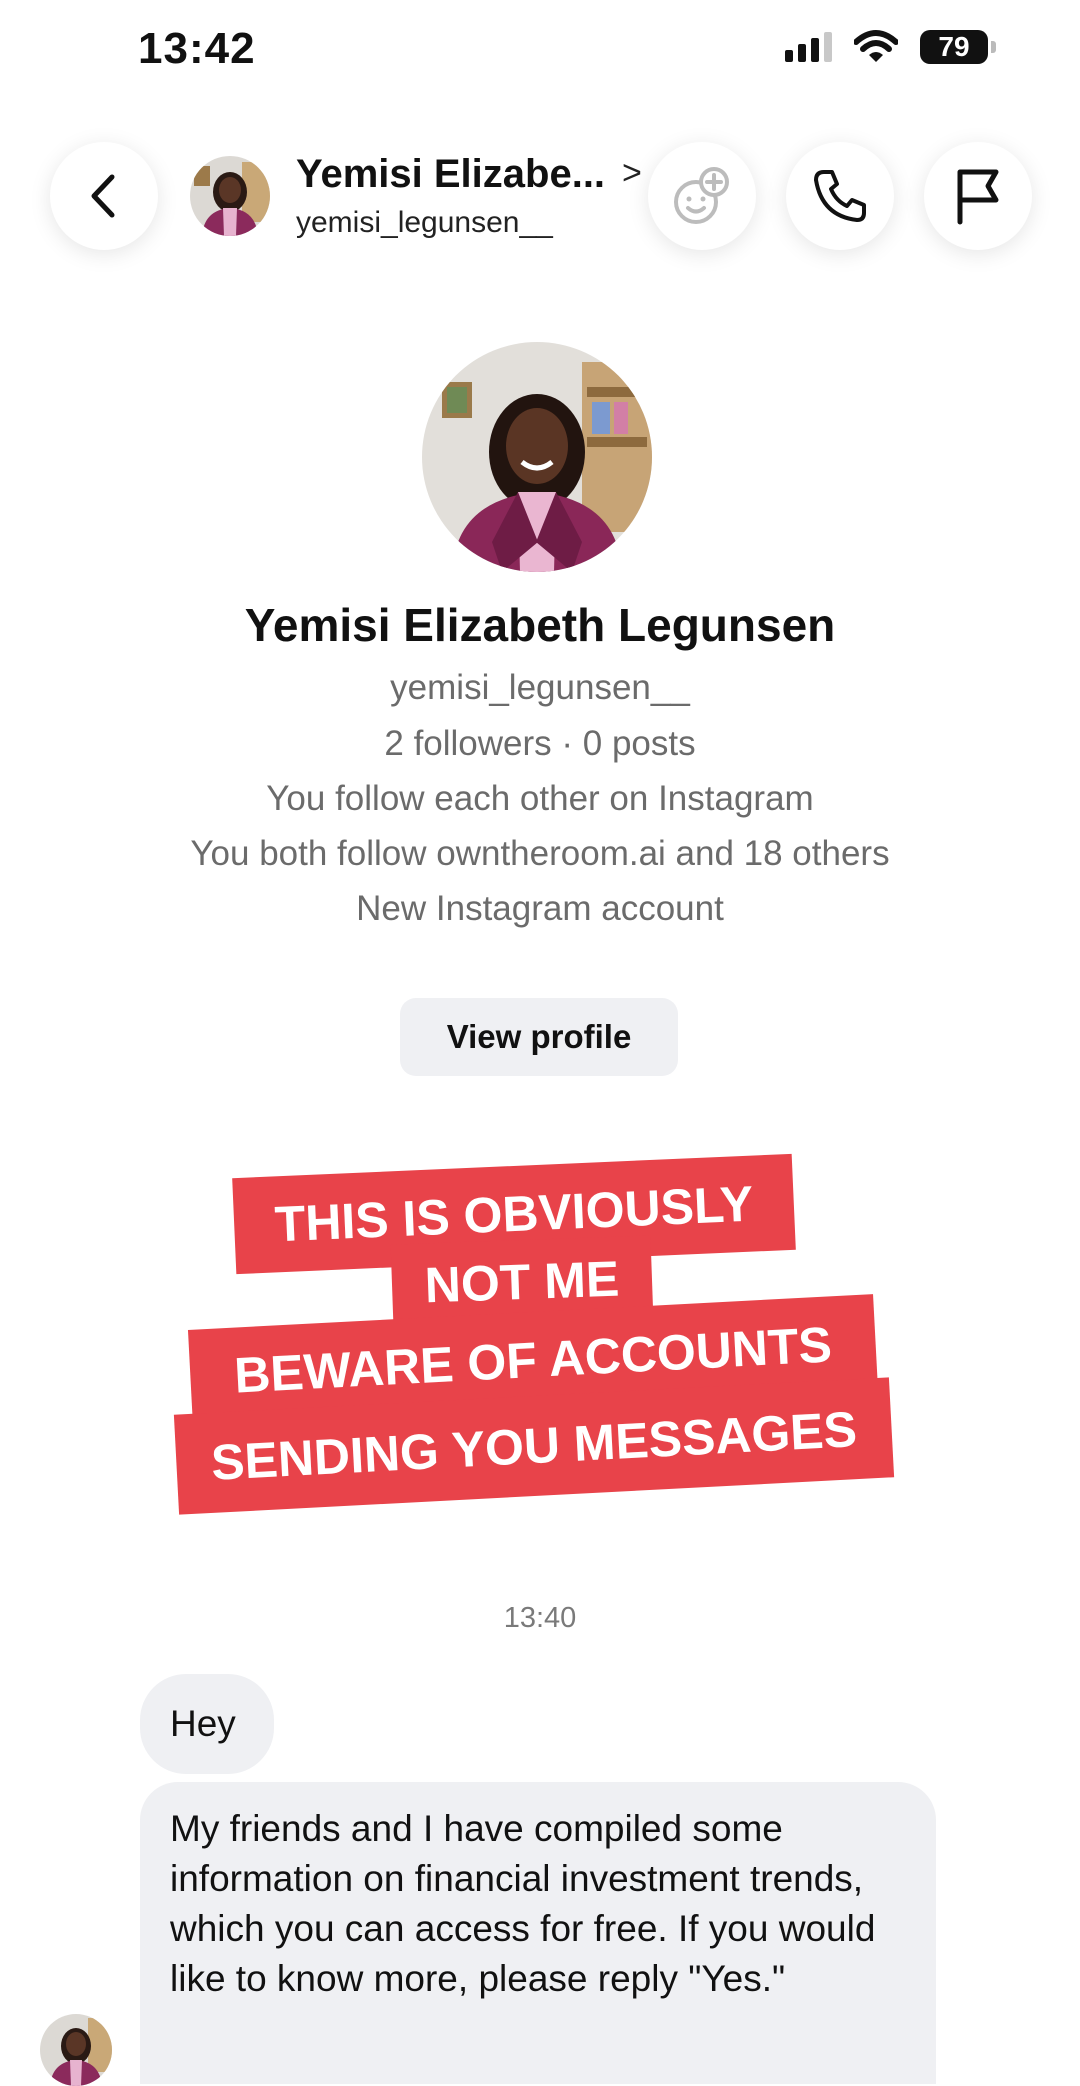 Image resolution: width=1080 pixels, height=2086 pixels. I want to click on status-time: 13:42, so click(197, 48).